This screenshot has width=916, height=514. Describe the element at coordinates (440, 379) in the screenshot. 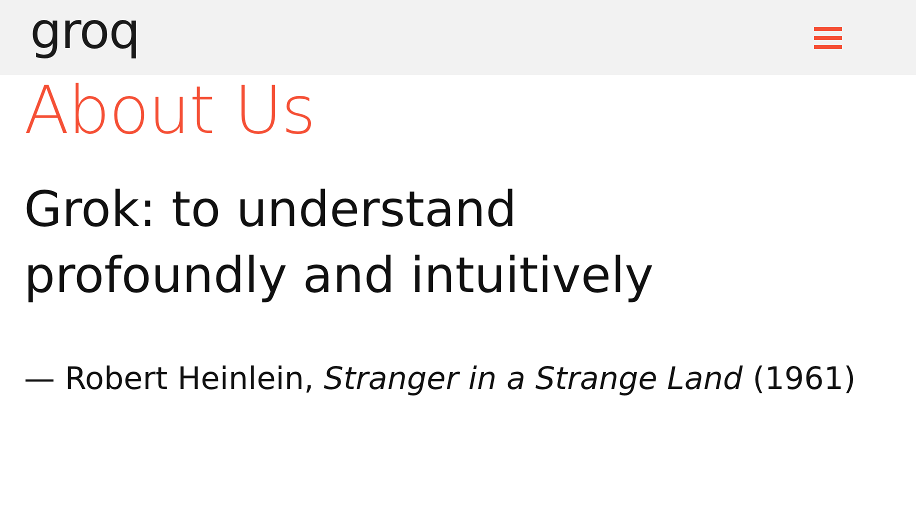

I see `attribution-text: — Robert Heinlein, Stranger in a Strange Land (1961)` at that location.